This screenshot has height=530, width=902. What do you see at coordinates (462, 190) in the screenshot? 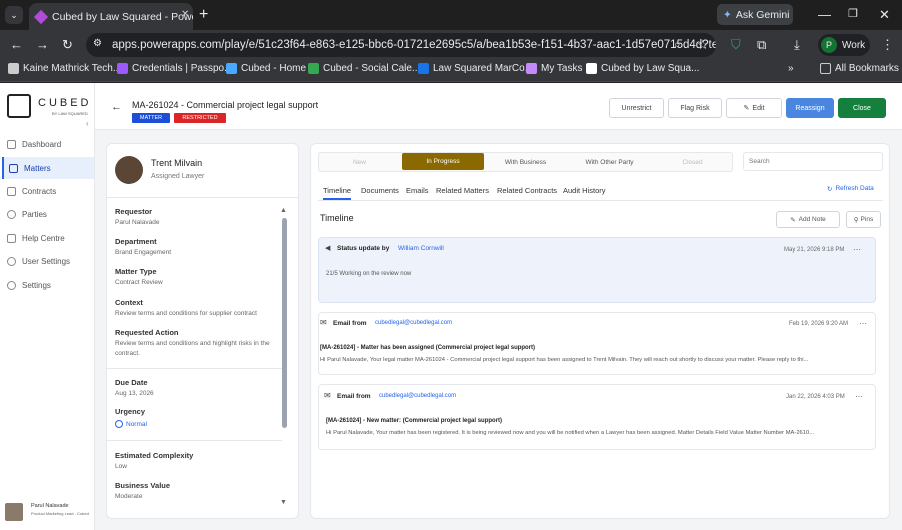
I see `tab-related-matters: Related Matters` at bounding box center [462, 190].